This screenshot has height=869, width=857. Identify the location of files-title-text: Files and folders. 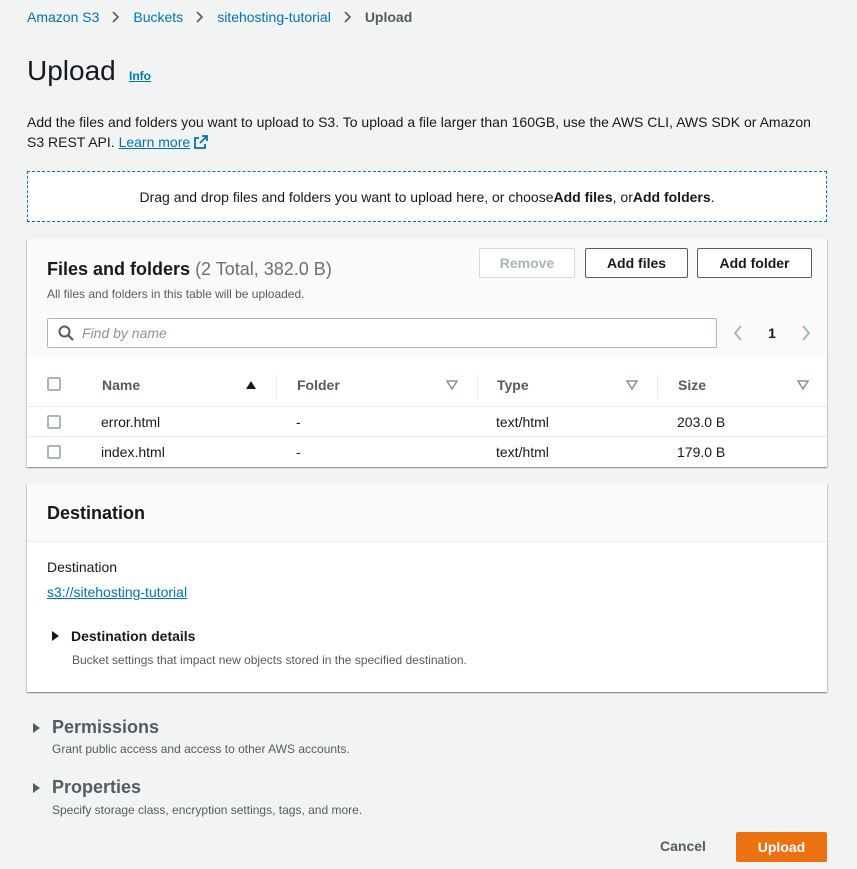
(119, 269).